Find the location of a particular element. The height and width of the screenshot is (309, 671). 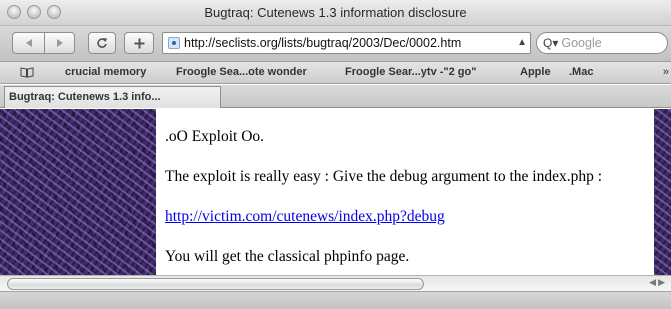

search-field: Q▾ Google is located at coordinates (602, 43).